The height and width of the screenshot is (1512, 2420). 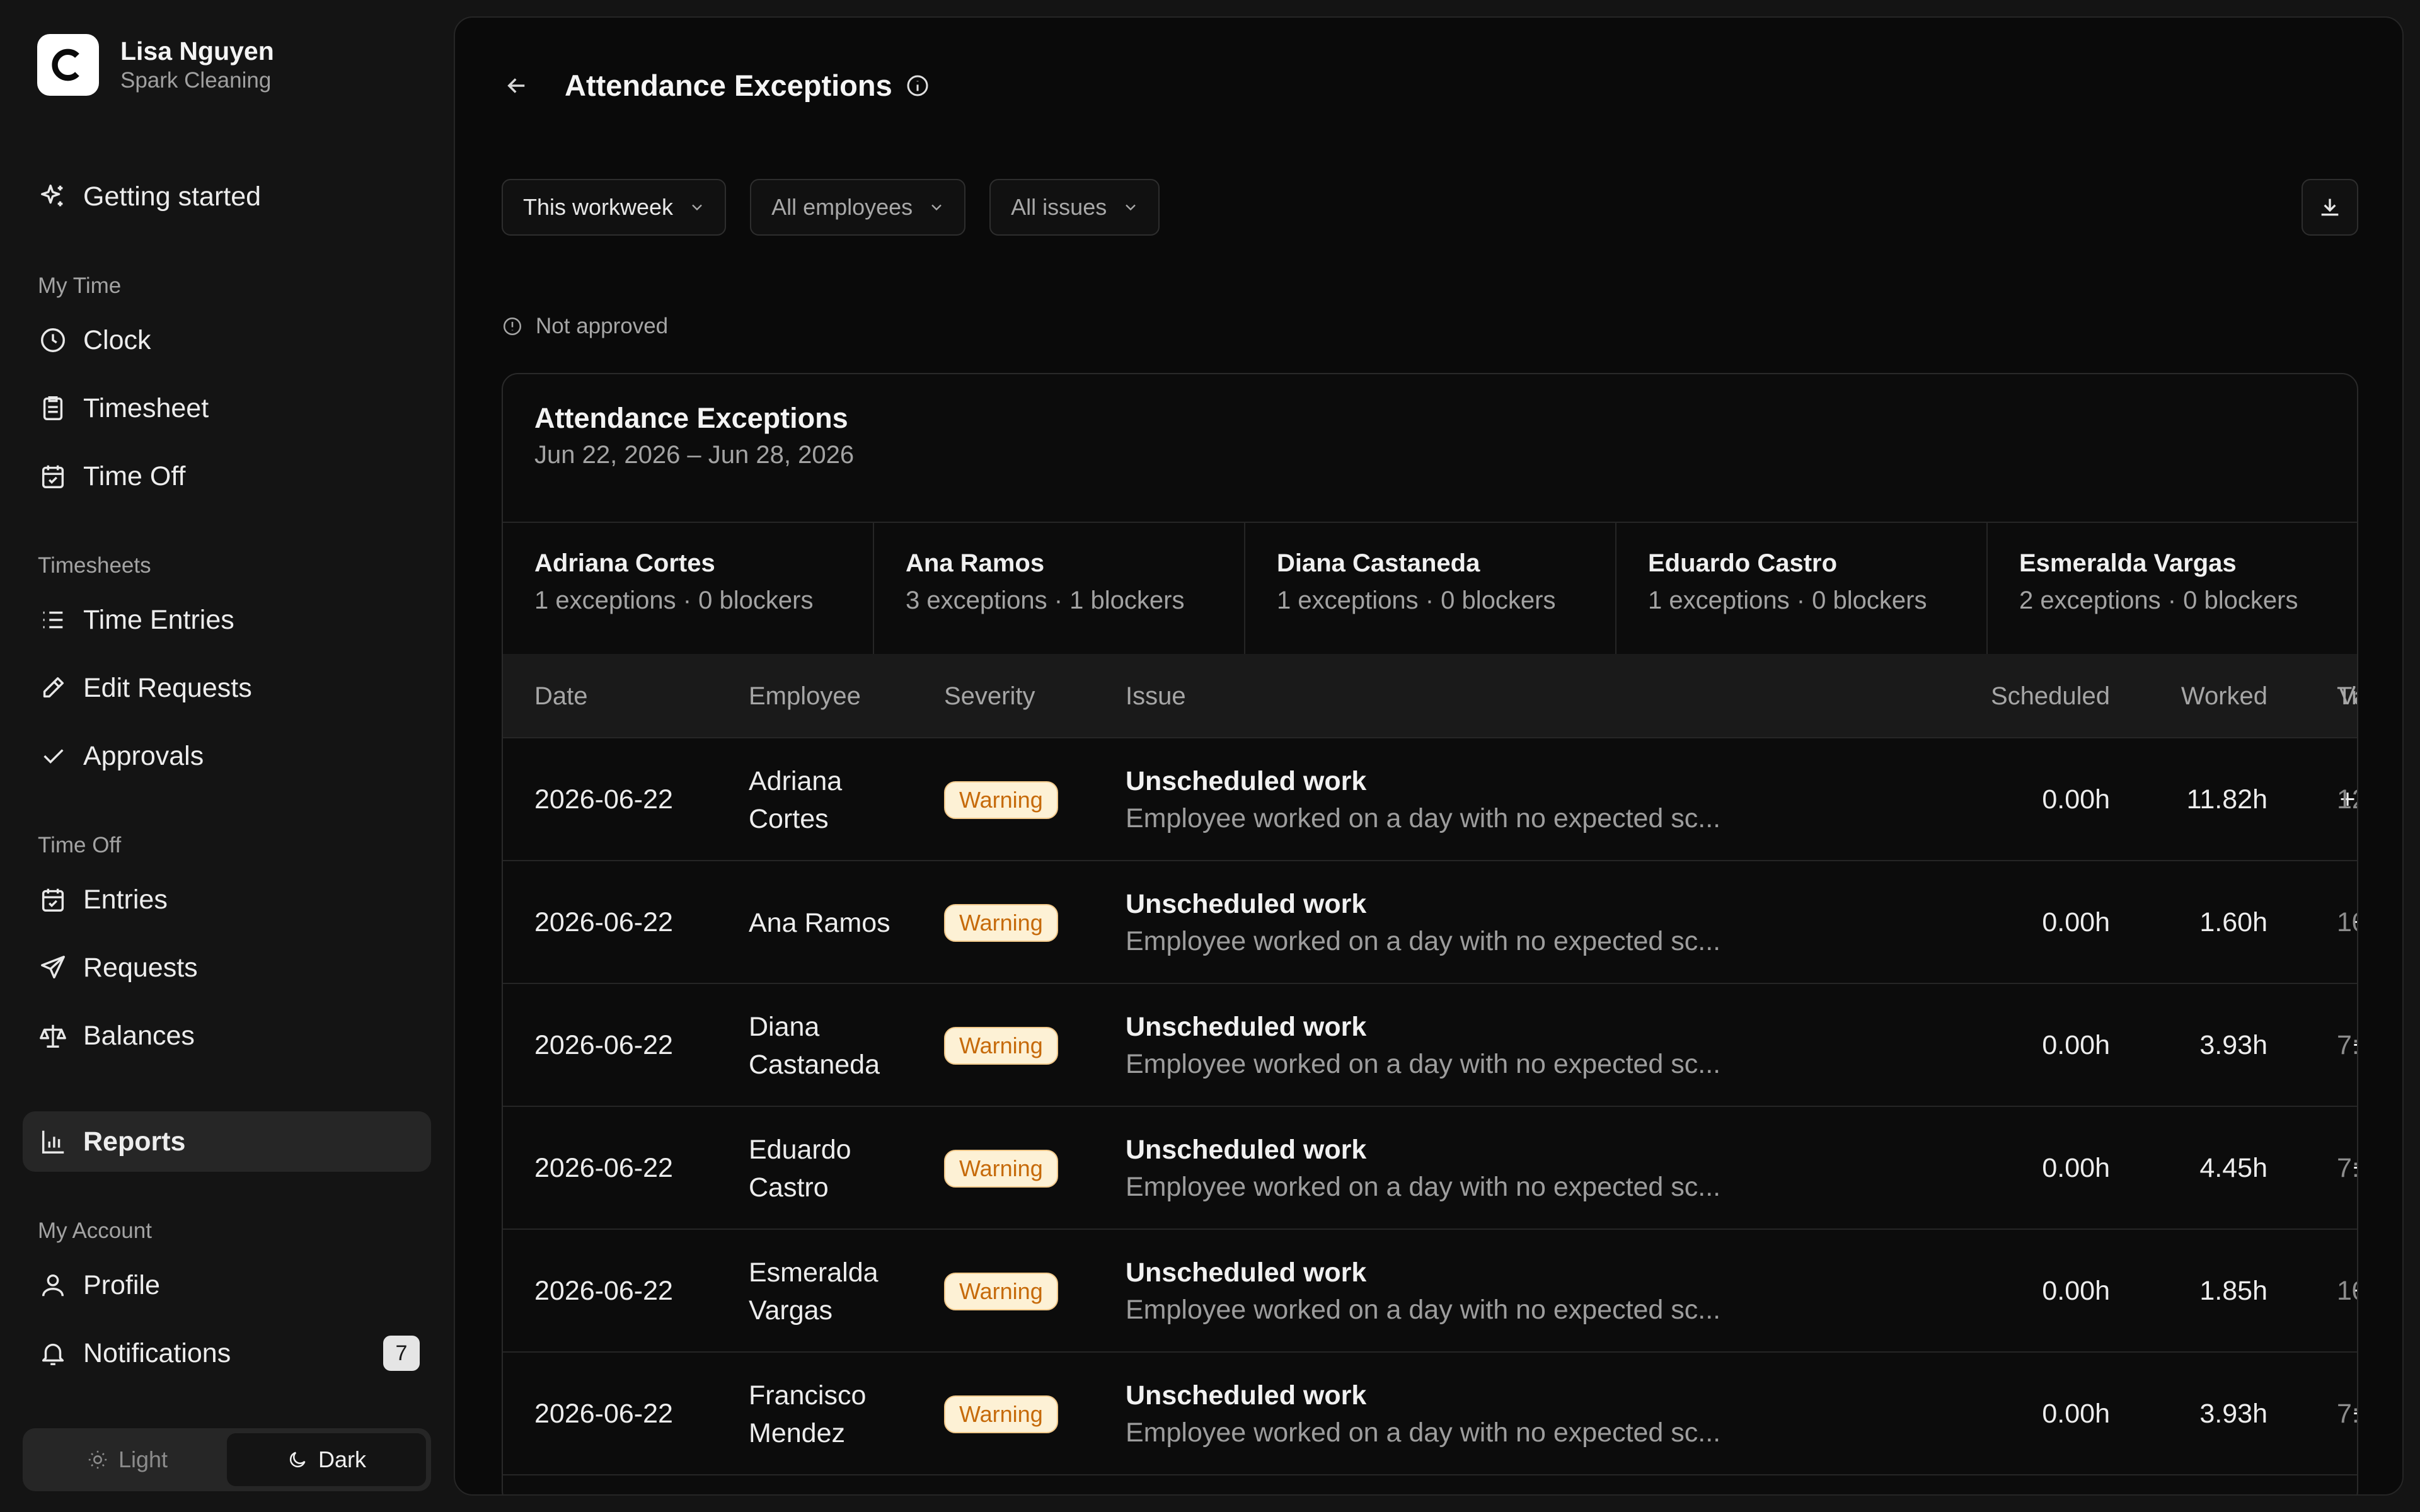 I want to click on theme-toggle: Light Dark, so click(x=227, y=1459).